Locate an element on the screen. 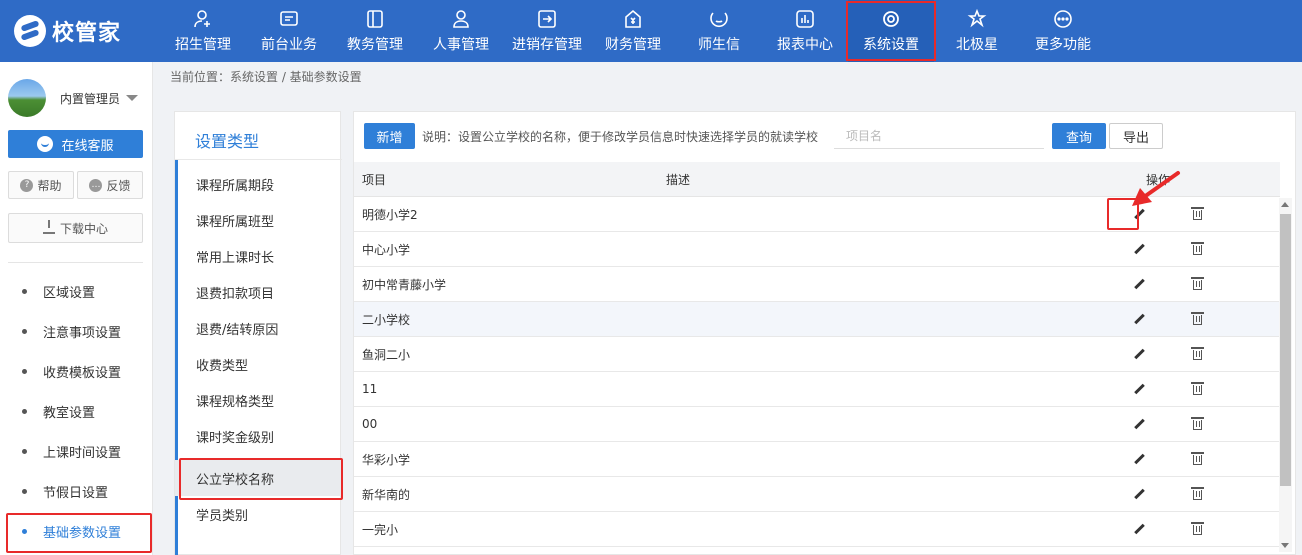  nav-item-5: 财务管理 is located at coordinates (633, 31).